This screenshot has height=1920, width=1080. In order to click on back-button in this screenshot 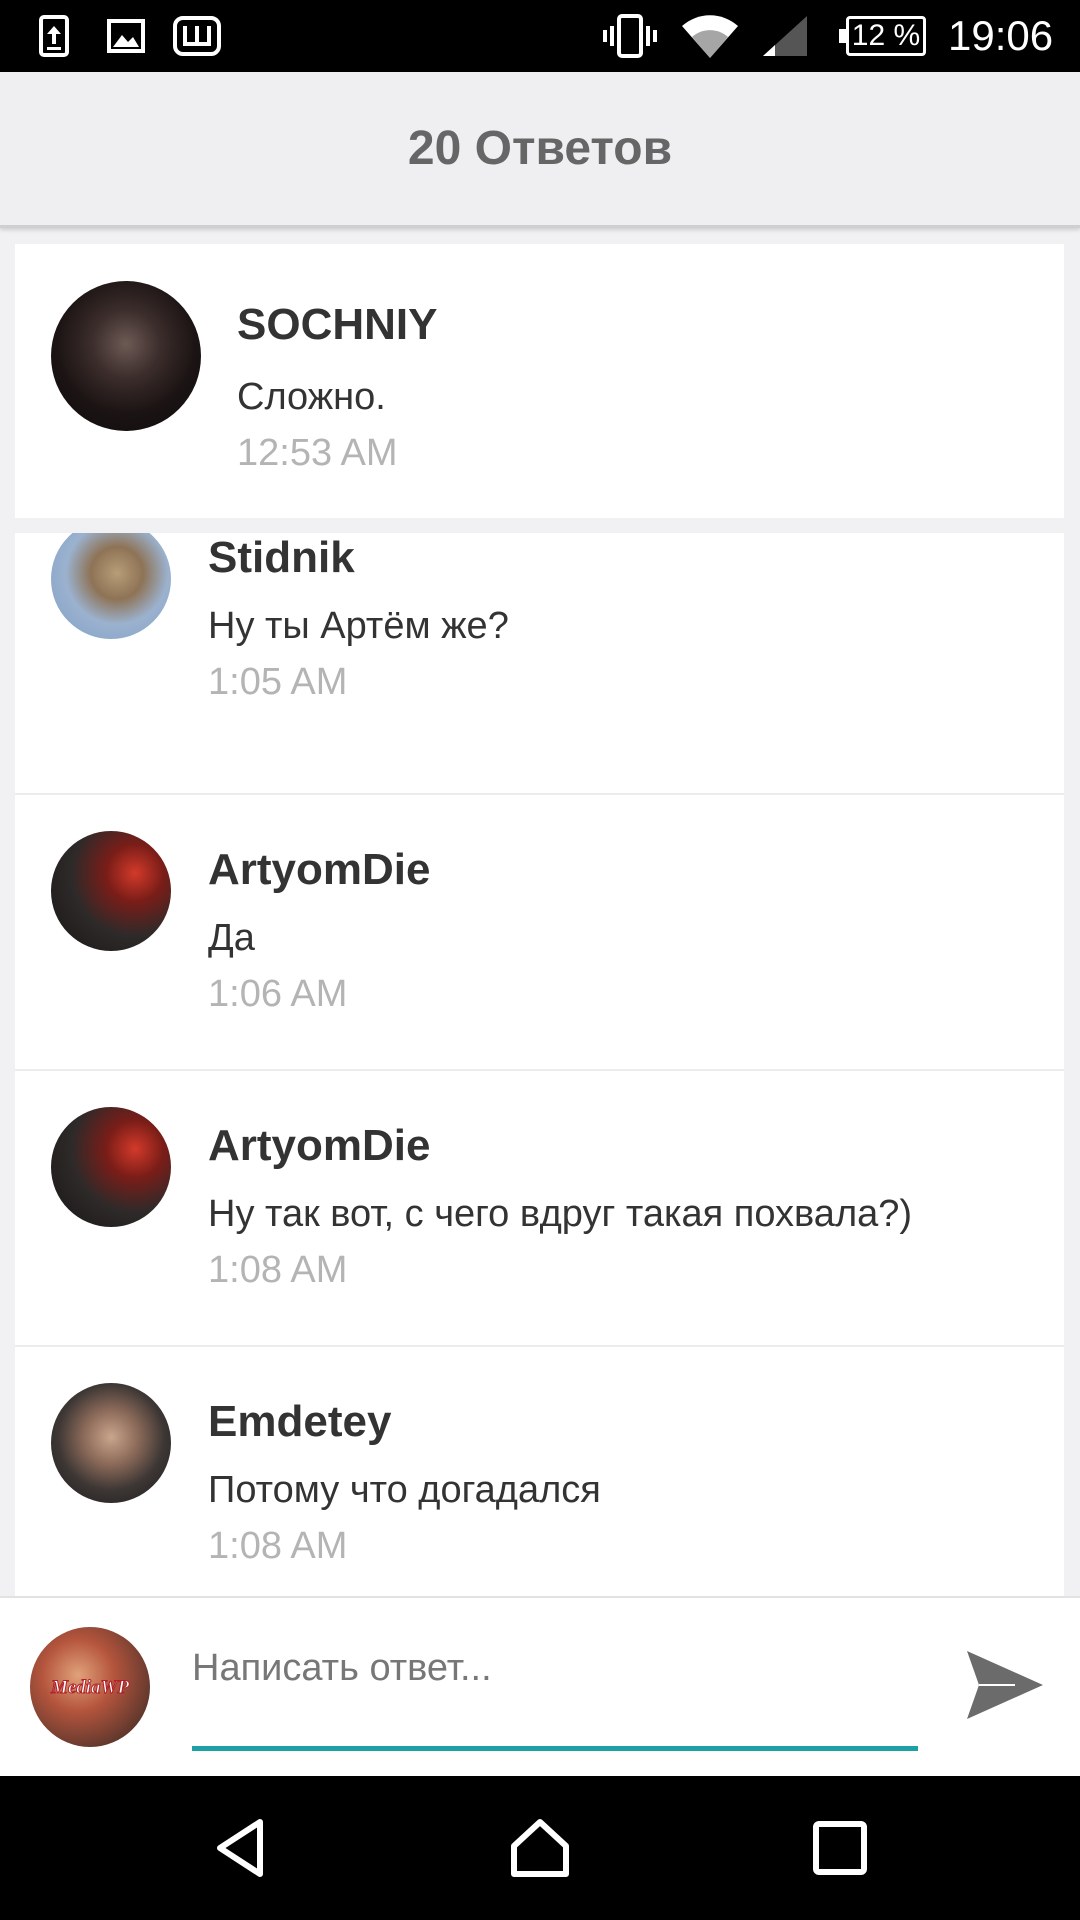, I will do `click(240, 1848)`.